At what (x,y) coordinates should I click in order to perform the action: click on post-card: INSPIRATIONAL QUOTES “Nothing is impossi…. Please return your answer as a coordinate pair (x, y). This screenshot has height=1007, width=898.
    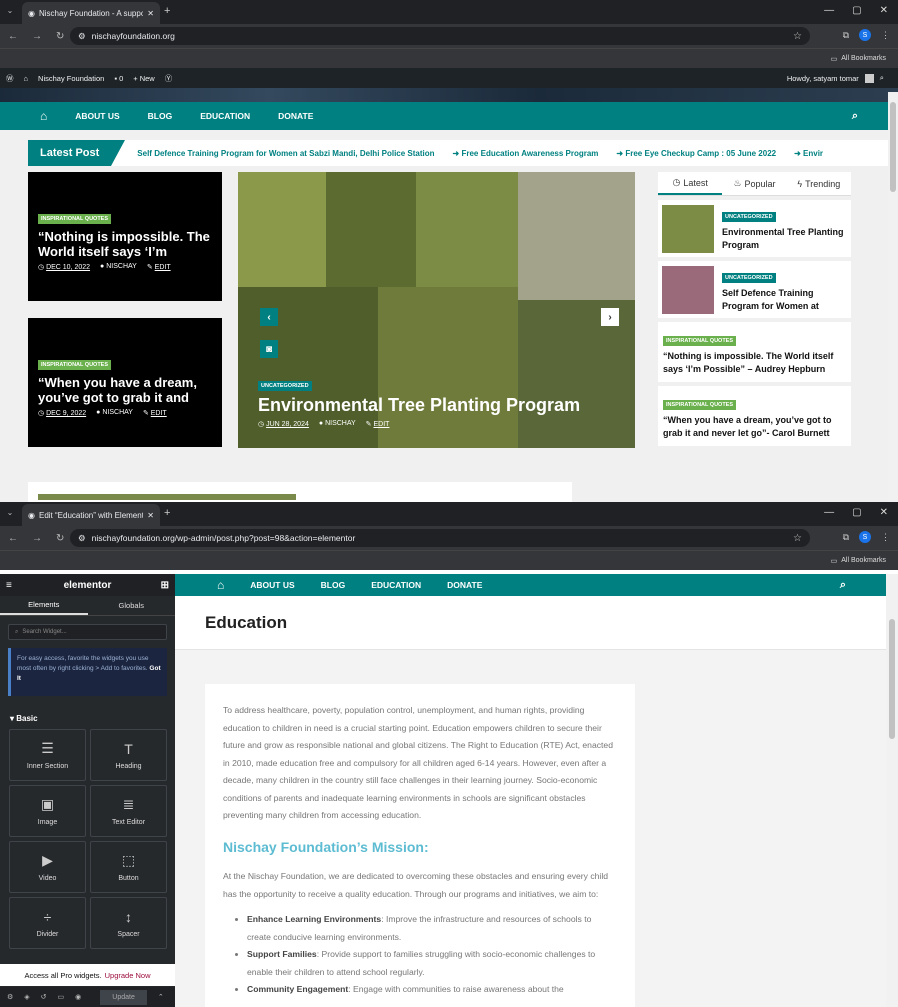
    Looking at the image, I should click on (125, 236).